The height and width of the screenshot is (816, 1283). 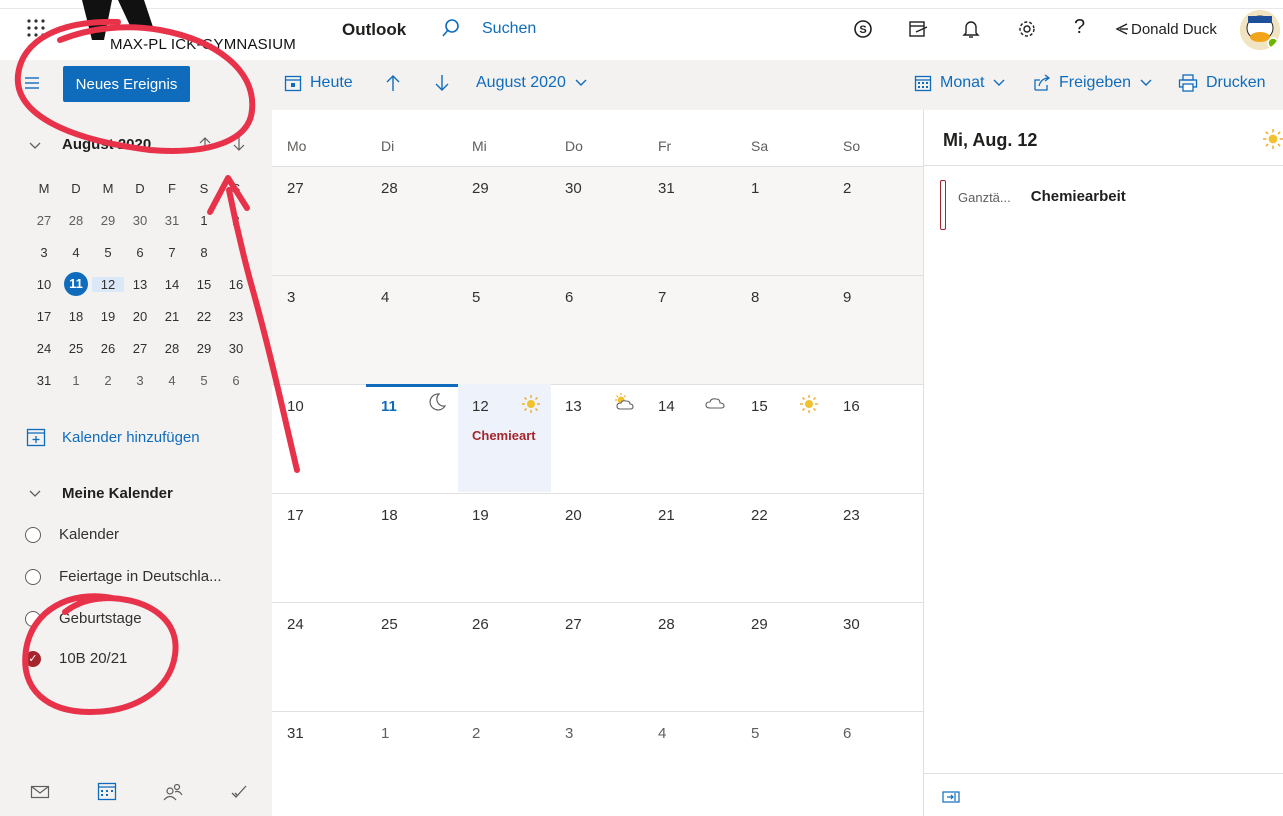 I want to click on user-name: Donald Duck, so click(x=1174, y=29).